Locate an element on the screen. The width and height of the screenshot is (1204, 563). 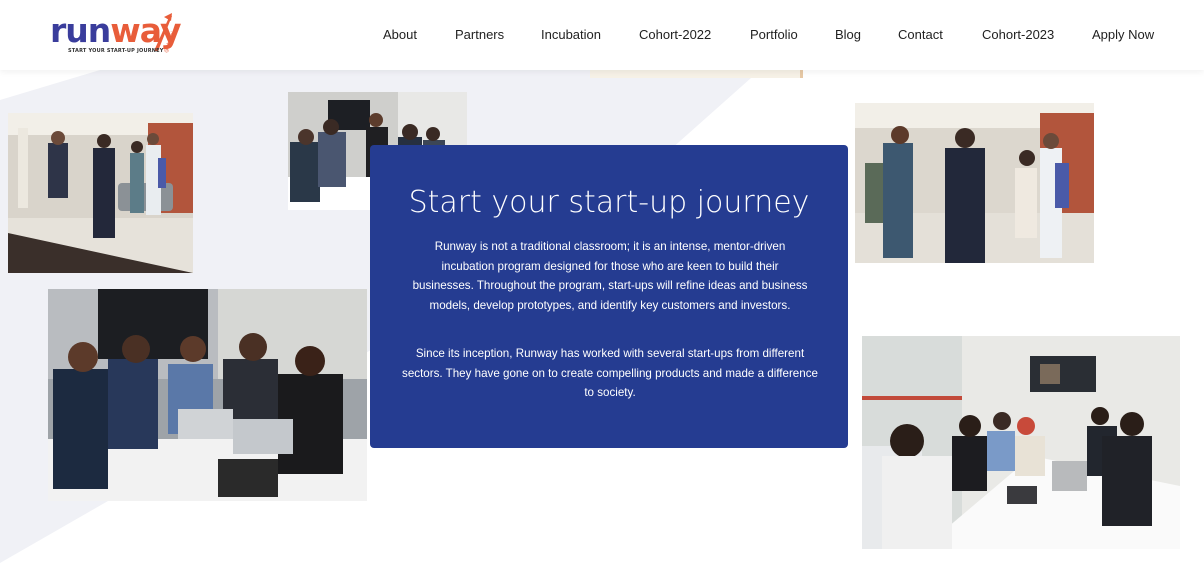
nav-apply-now: Apply Now is located at coordinates (1123, 35).